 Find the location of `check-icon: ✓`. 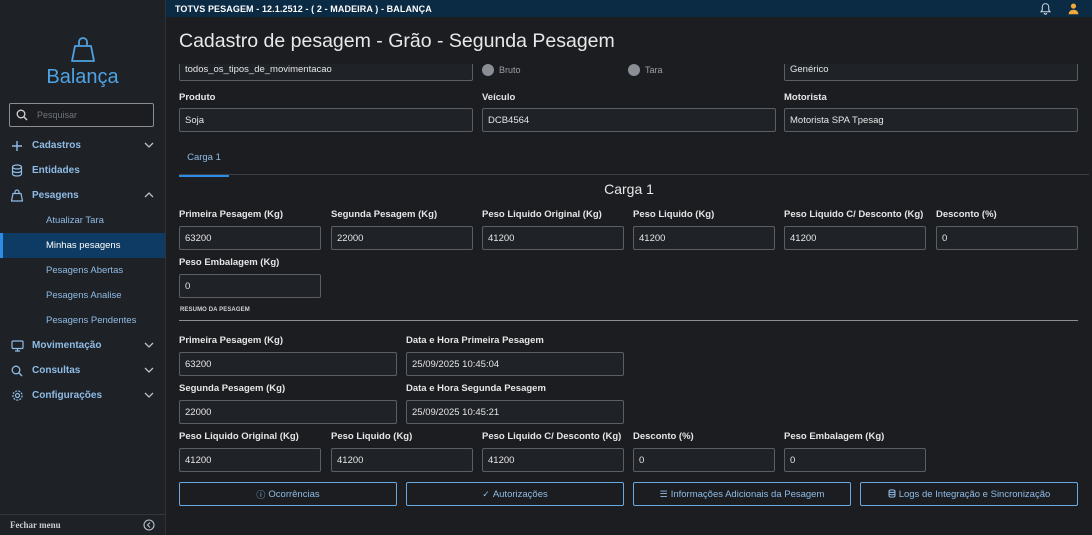

check-icon: ✓ is located at coordinates (486, 493).